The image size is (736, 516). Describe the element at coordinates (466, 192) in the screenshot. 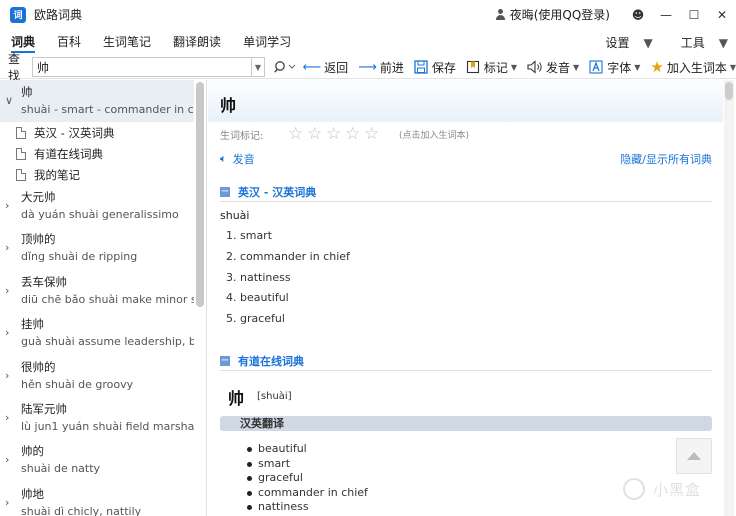

I see `section-header-en-cn: − 英汉 - 汉英词典` at that location.